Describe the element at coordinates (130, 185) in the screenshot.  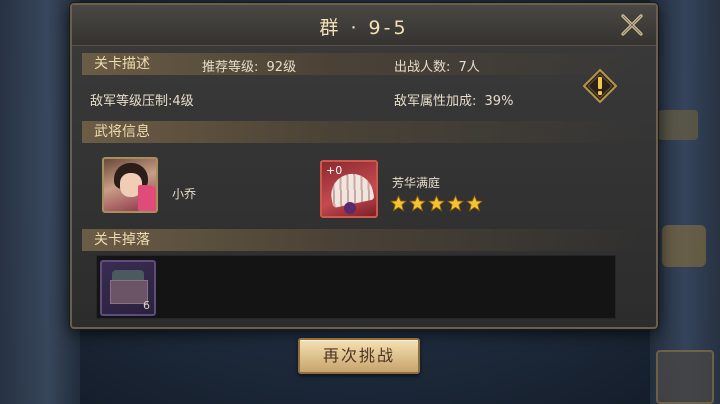
I see `hero-avatar` at that location.